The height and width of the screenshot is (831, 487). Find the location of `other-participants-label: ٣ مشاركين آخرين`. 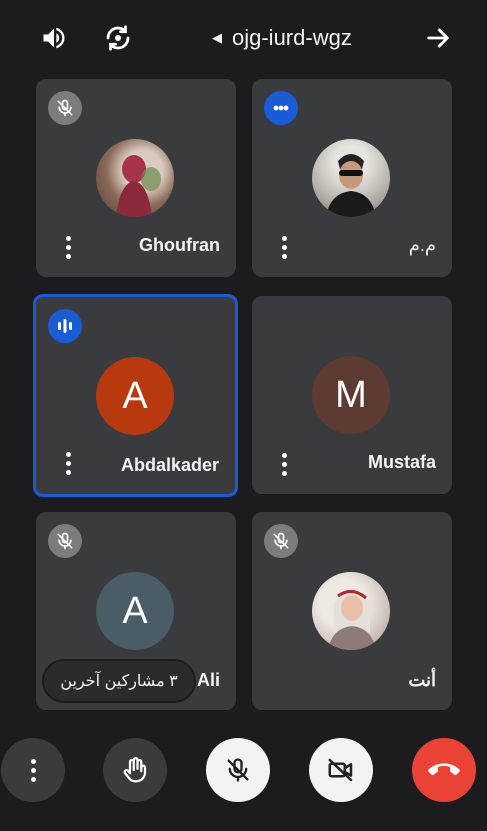

other-participants-label: ٣ مشاركين آخرين is located at coordinates (119, 681).